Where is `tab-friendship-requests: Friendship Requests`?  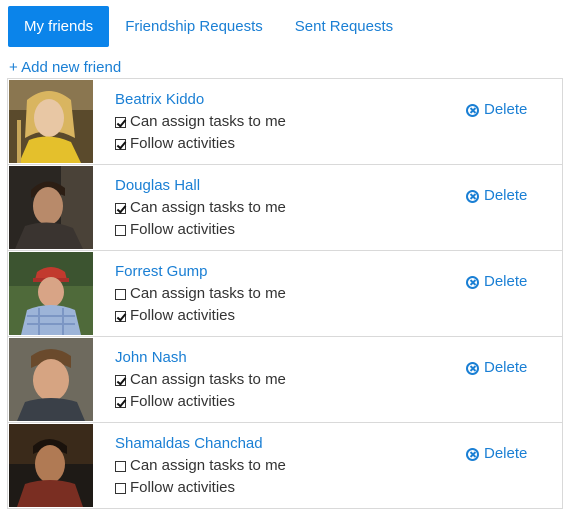 tab-friendship-requests: Friendship Requests is located at coordinates (194, 26).